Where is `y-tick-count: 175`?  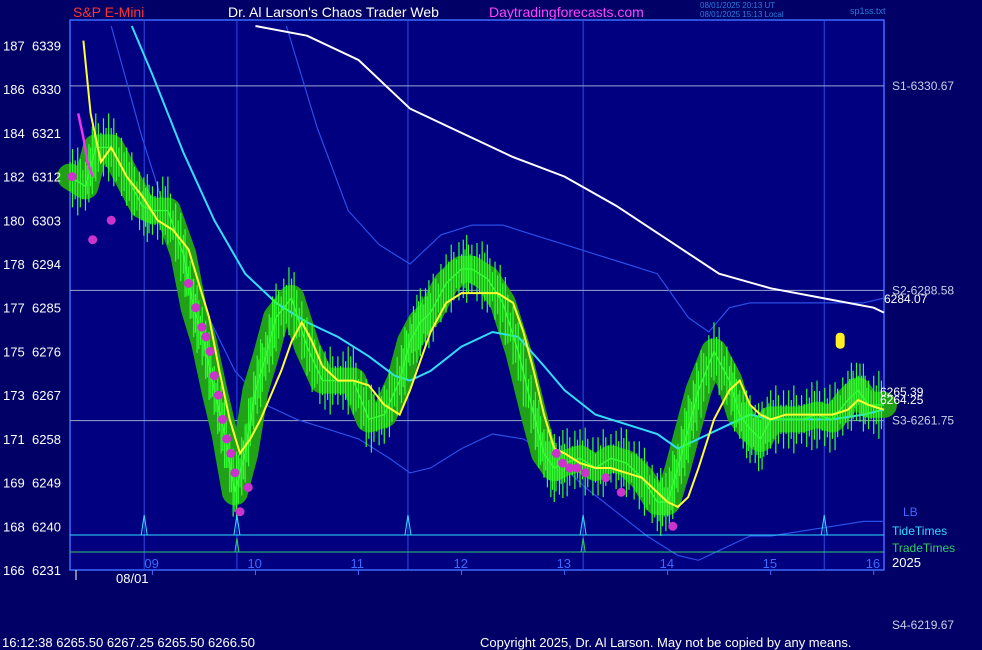 y-tick-count: 175 is located at coordinates (14, 351).